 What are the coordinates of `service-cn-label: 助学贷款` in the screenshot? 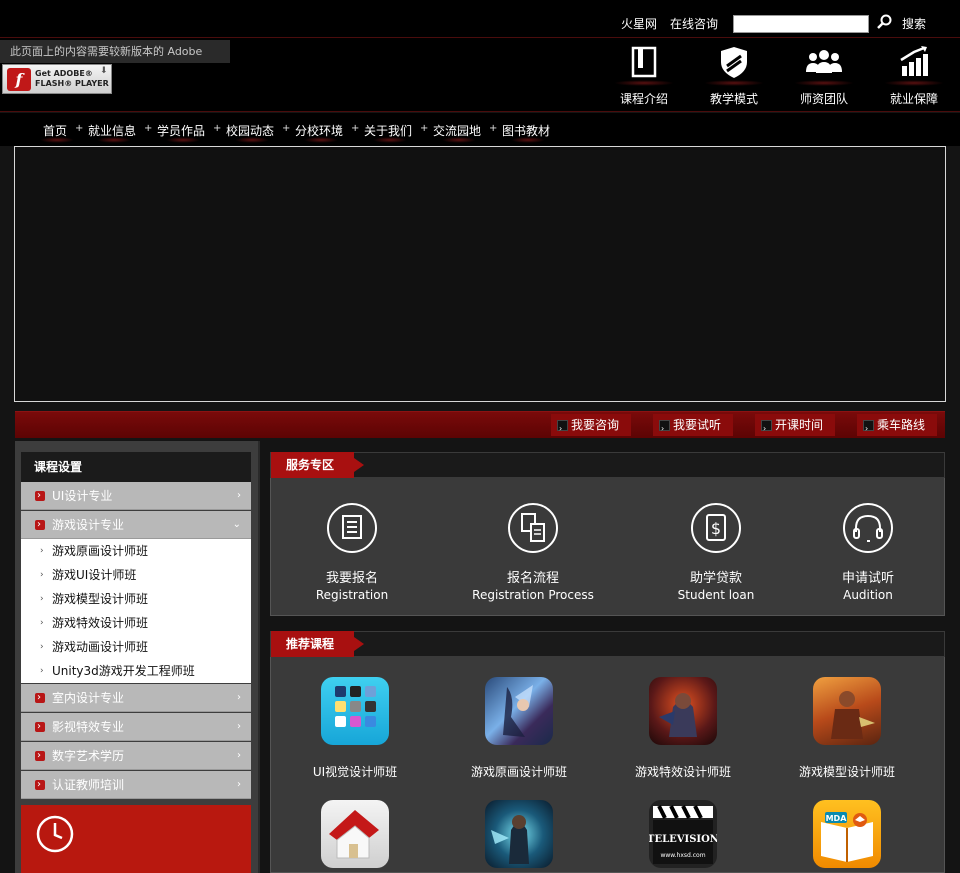 It's located at (715, 578).